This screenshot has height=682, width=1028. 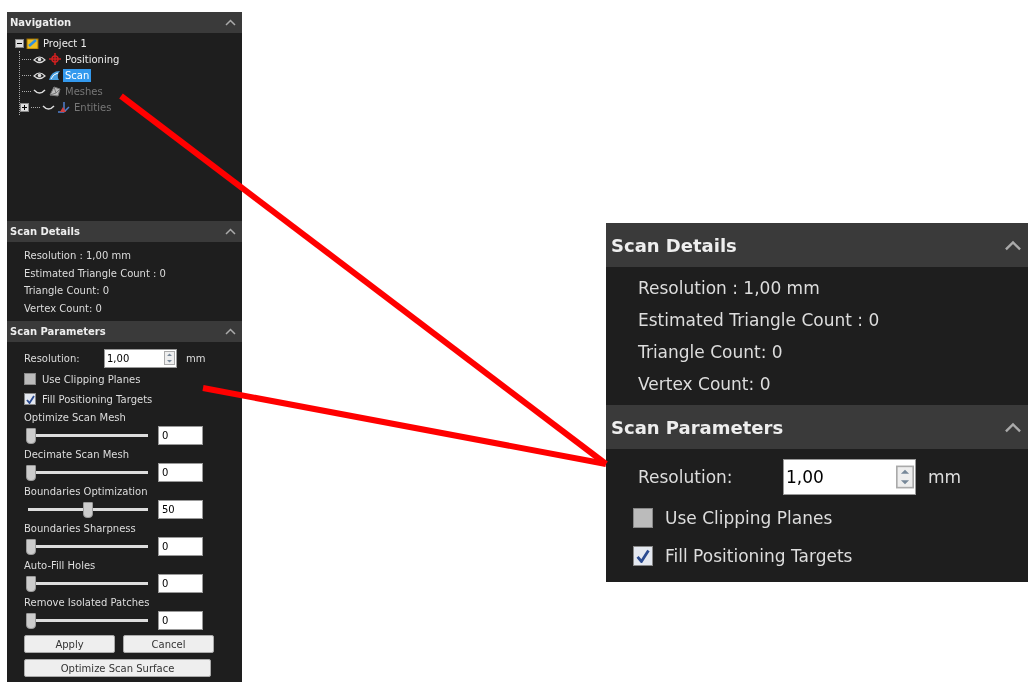 I want to click on optimize-button: Optimize Scan Surface, so click(x=117, y=668).